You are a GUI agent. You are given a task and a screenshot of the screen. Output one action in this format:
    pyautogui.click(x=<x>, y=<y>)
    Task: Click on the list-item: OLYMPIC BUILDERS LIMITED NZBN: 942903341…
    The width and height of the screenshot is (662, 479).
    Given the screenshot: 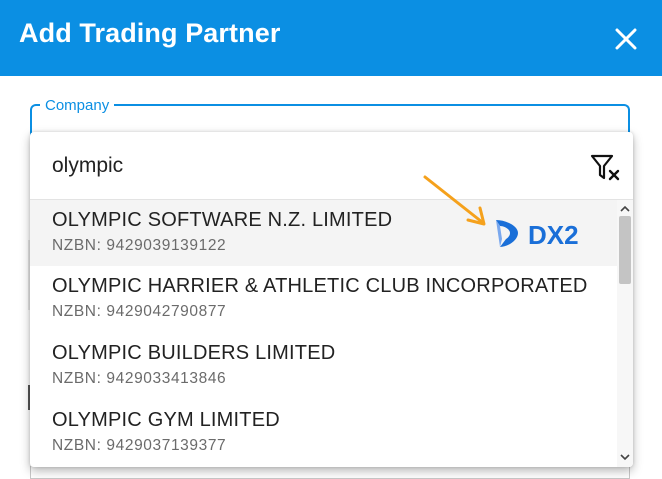 What is the action you would take?
    pyautogui.click(x=323, y=366)
    